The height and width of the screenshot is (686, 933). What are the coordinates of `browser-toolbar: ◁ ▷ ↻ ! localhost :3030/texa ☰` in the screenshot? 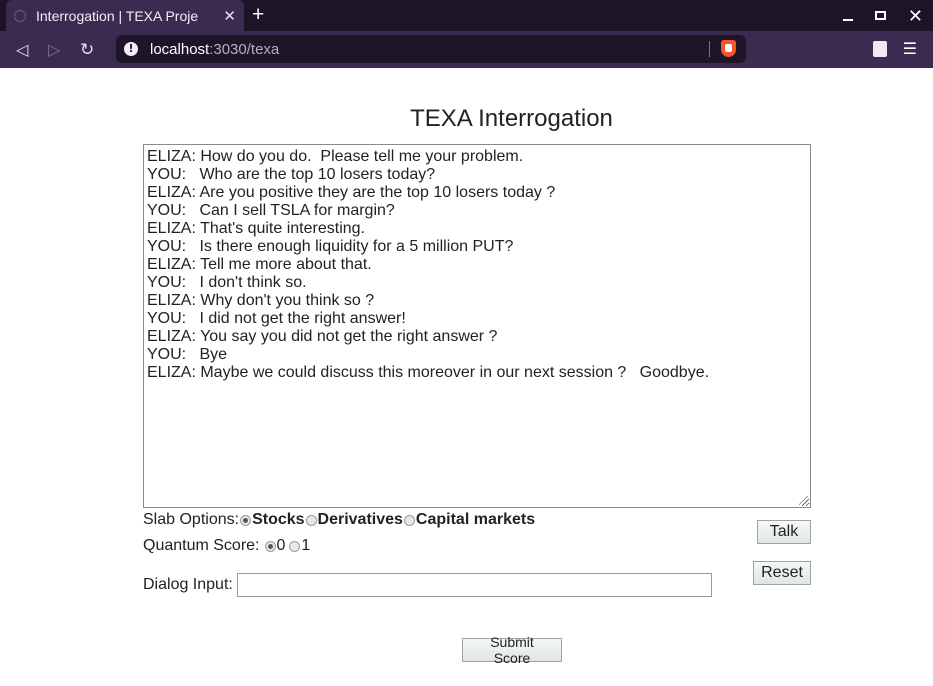 It's located at (466, 49).